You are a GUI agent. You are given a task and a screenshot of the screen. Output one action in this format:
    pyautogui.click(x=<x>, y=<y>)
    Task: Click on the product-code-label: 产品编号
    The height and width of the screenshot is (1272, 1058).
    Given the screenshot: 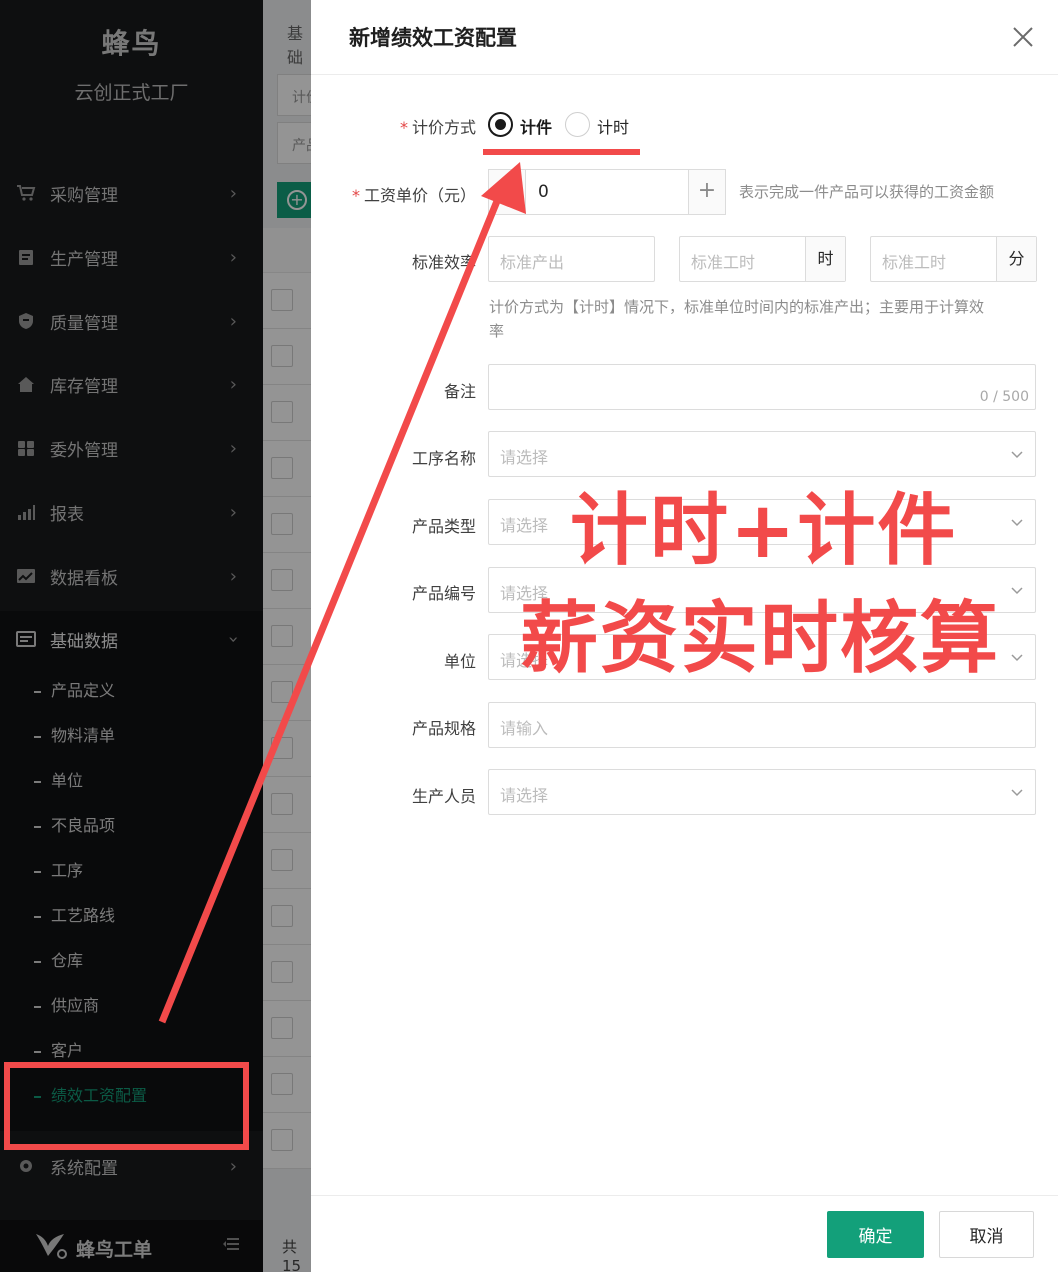 What is the action you would take?
    pyautogui.click(x=443, y=593)
    